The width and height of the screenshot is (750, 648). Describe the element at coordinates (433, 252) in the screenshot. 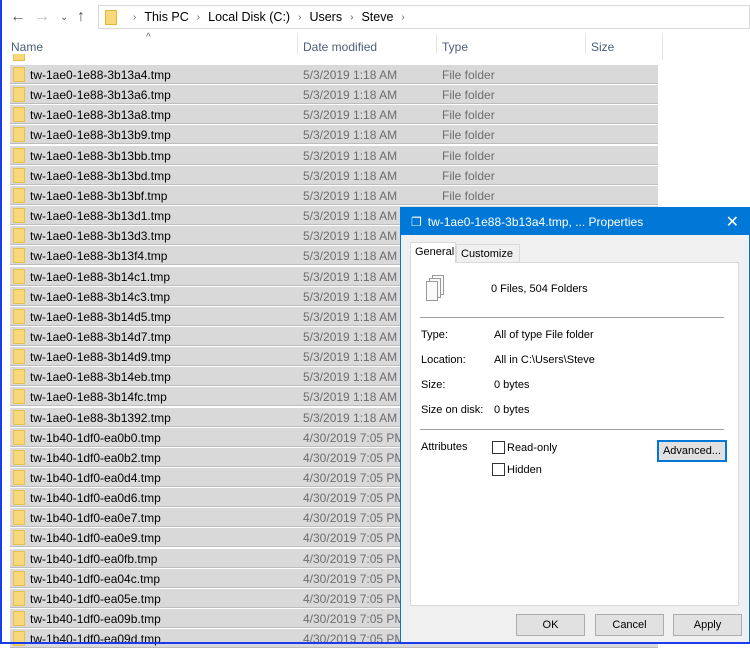

I see `tab-general: General` at that location.